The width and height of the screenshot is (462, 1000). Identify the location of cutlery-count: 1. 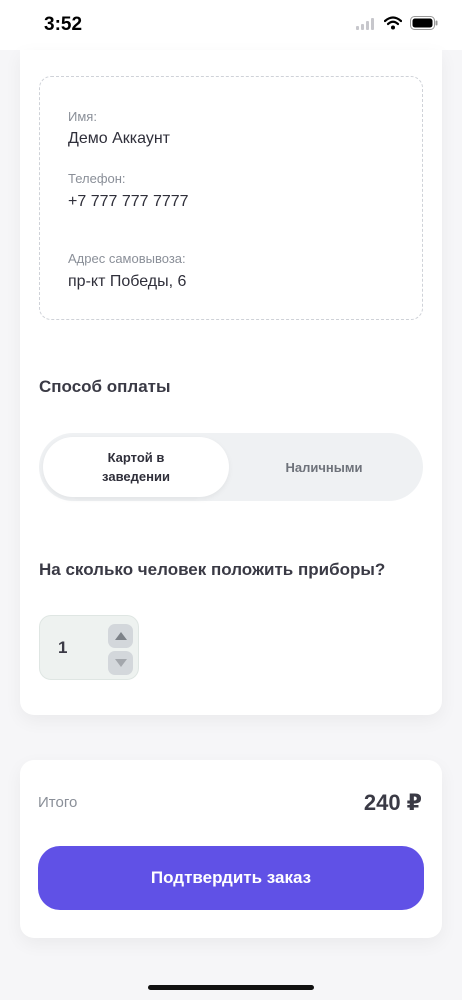
(63, 647).